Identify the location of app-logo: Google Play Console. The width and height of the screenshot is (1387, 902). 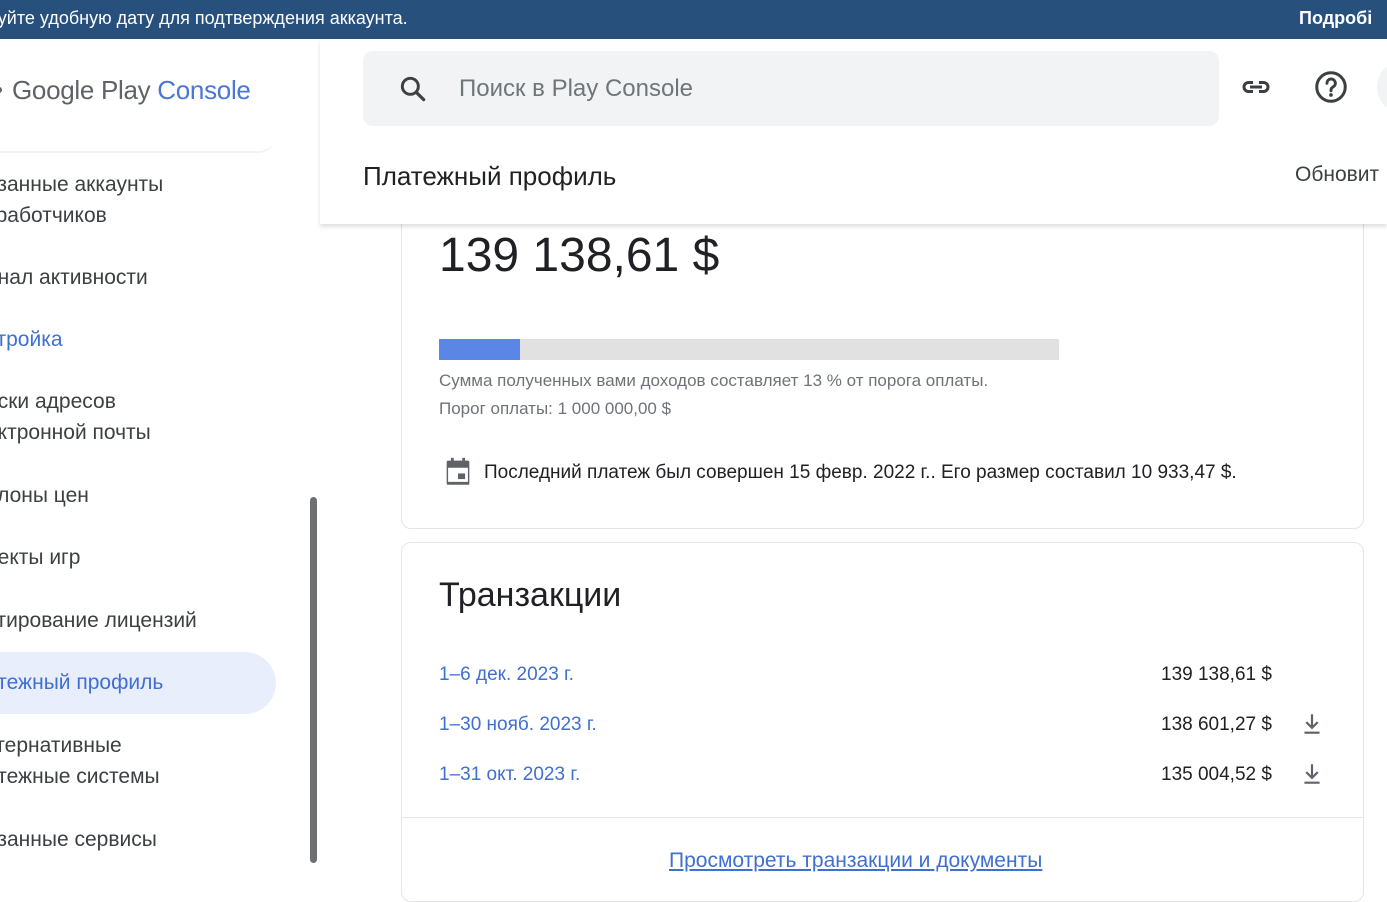
(125, 90).